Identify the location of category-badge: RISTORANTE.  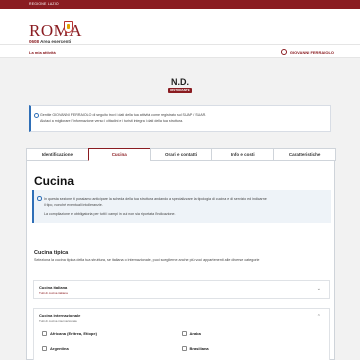
(180, 90).